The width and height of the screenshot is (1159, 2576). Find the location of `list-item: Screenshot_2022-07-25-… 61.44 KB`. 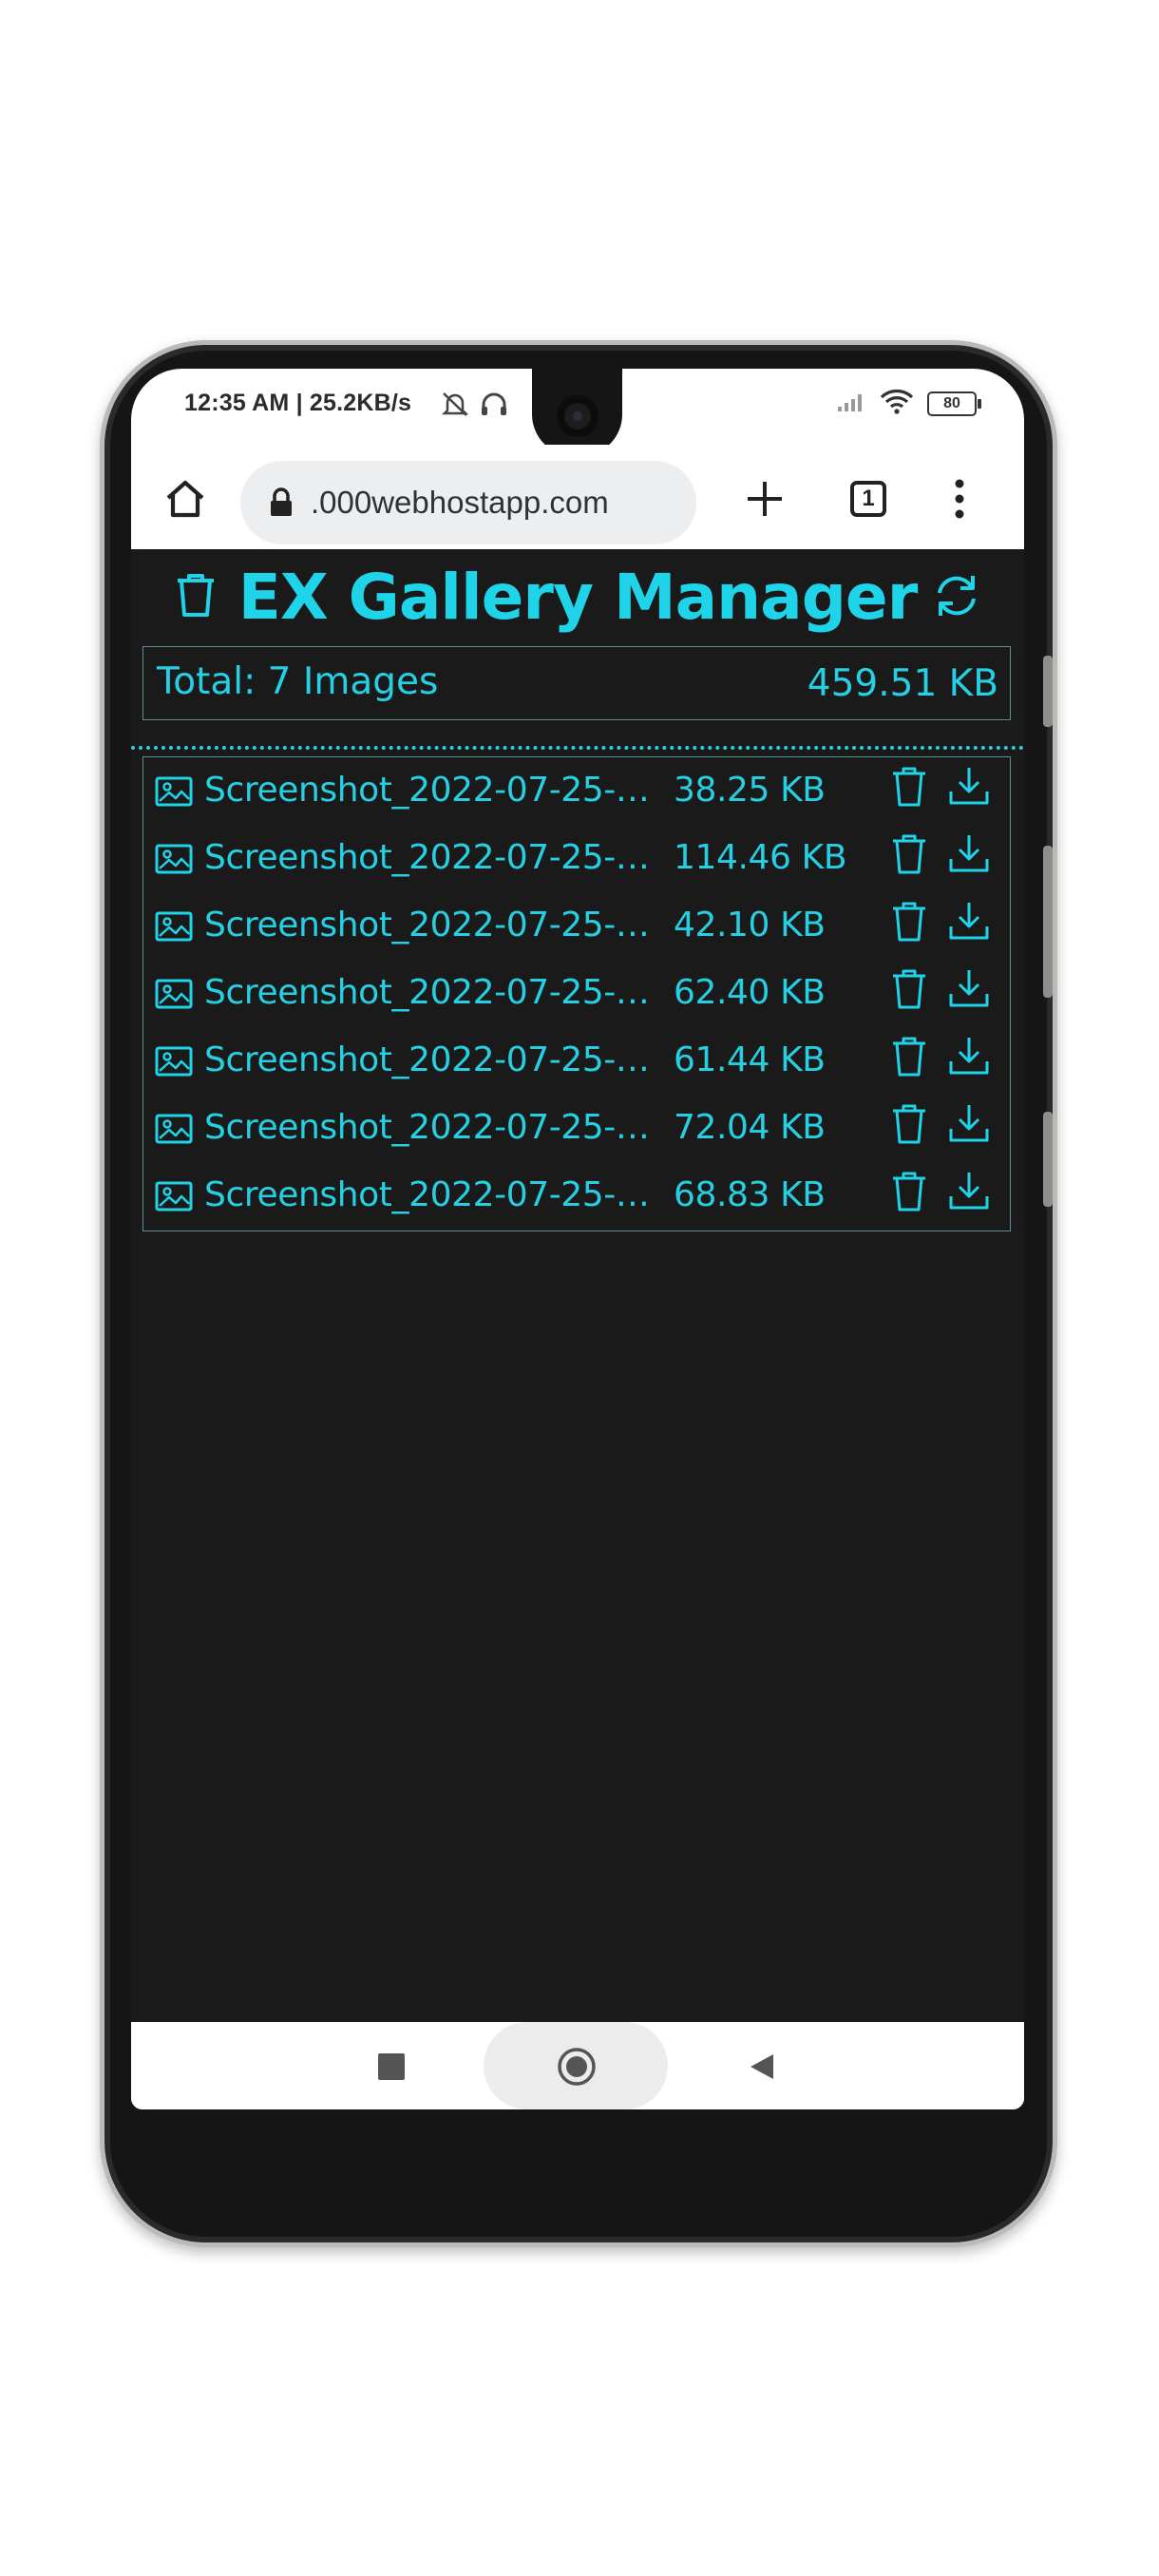

list-item: Screenshot_2022-07-25-… 61.44 KB is located at coordinates (577, 1061).